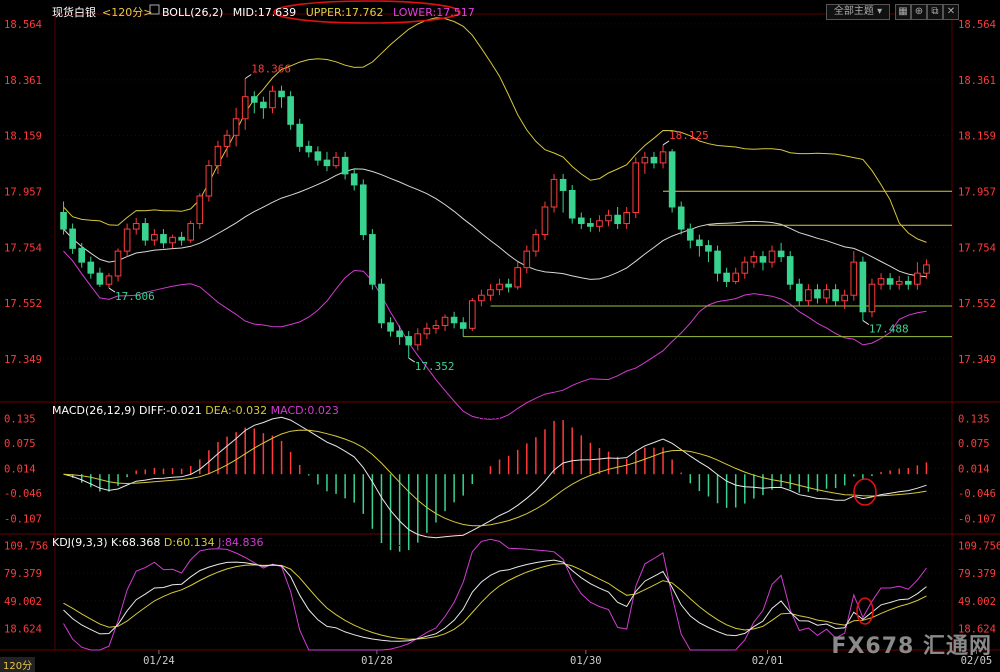 The width and height of the screenshot is (1000, 672). What do you see at coordinates (18, 664) in the screenshot?
I see `period-tag: 120分` at bounding box center [18, 664].